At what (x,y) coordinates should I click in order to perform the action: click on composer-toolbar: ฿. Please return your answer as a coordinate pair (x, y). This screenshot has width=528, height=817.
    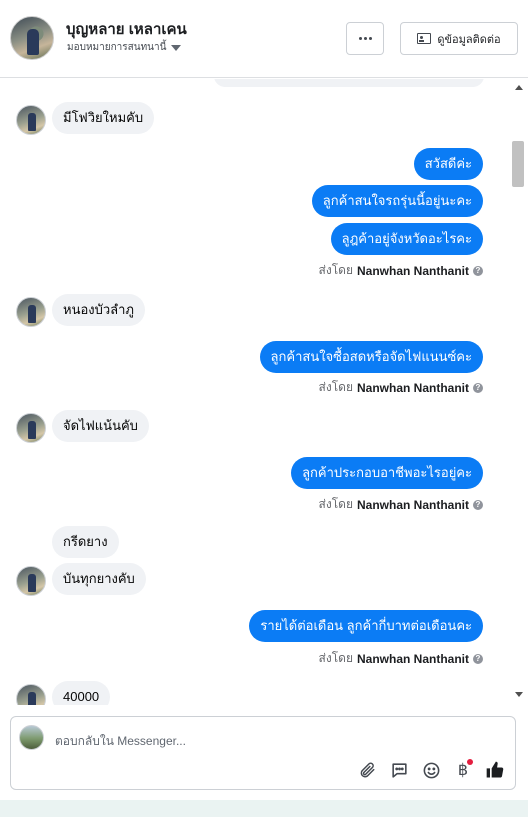
    Looking at the image, I should click on (431, 770).